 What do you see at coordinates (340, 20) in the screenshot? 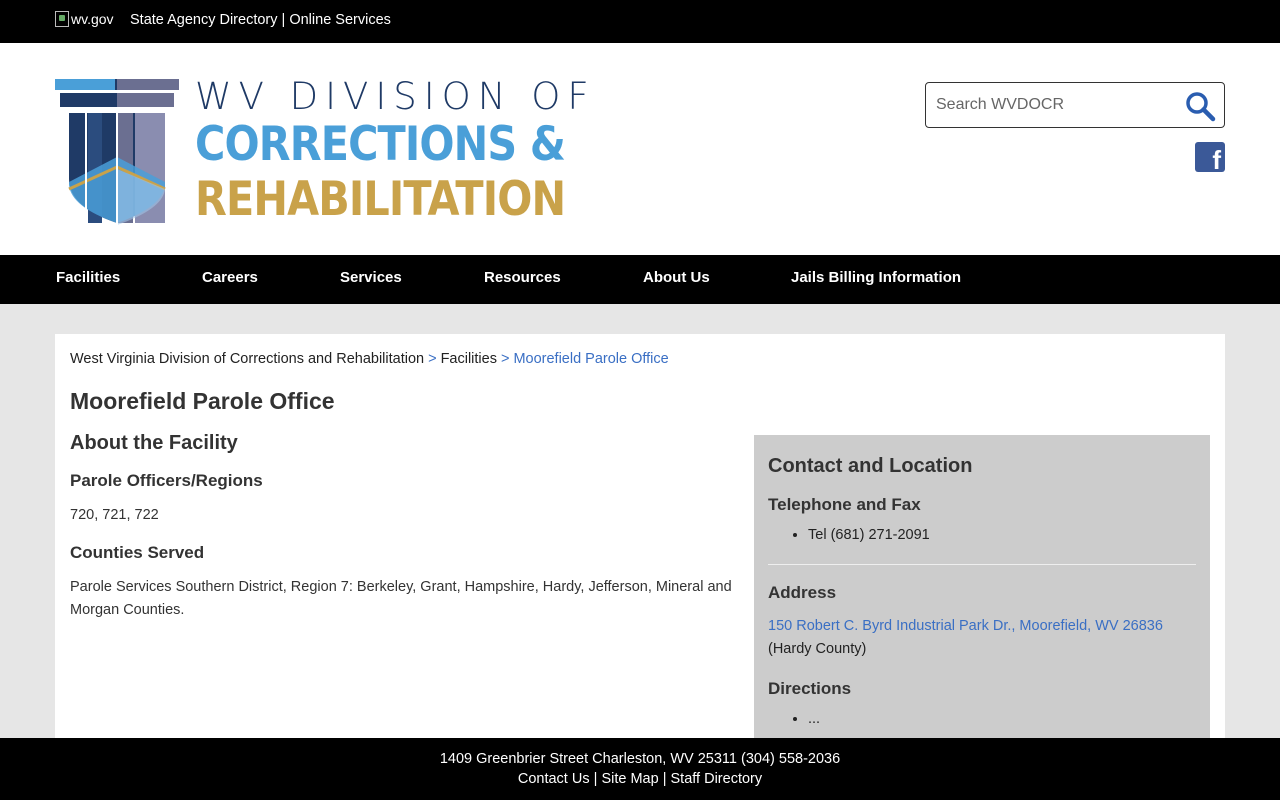
I see `online-services-link: Online Services` at bounding box center [340, 20].